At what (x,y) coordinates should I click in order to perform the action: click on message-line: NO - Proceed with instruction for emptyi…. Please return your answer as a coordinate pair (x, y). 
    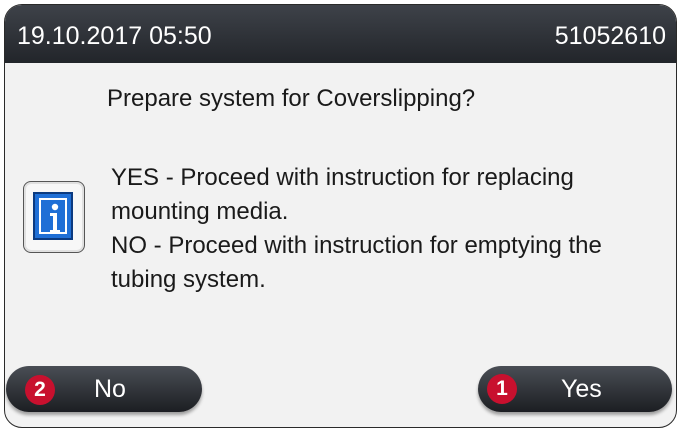
    Looking at the image, I should click on (356, 245).